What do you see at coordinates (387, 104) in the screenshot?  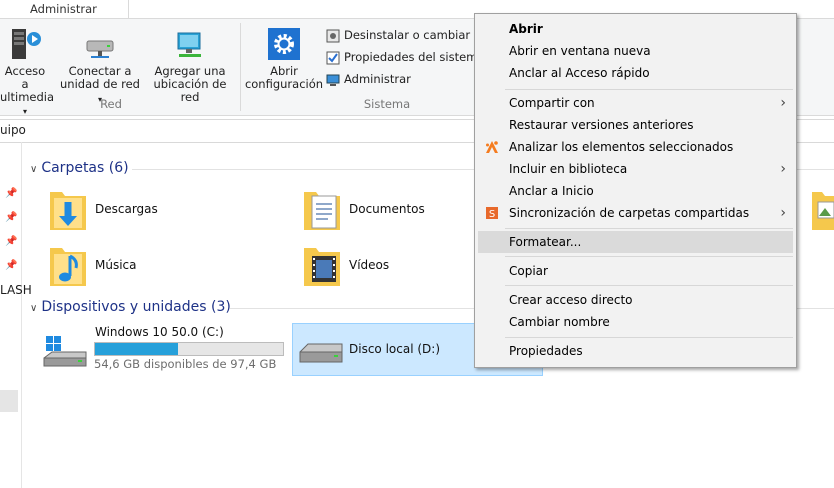 I see `group-label-sistema: Sistema` at bounding box center [387, 104].